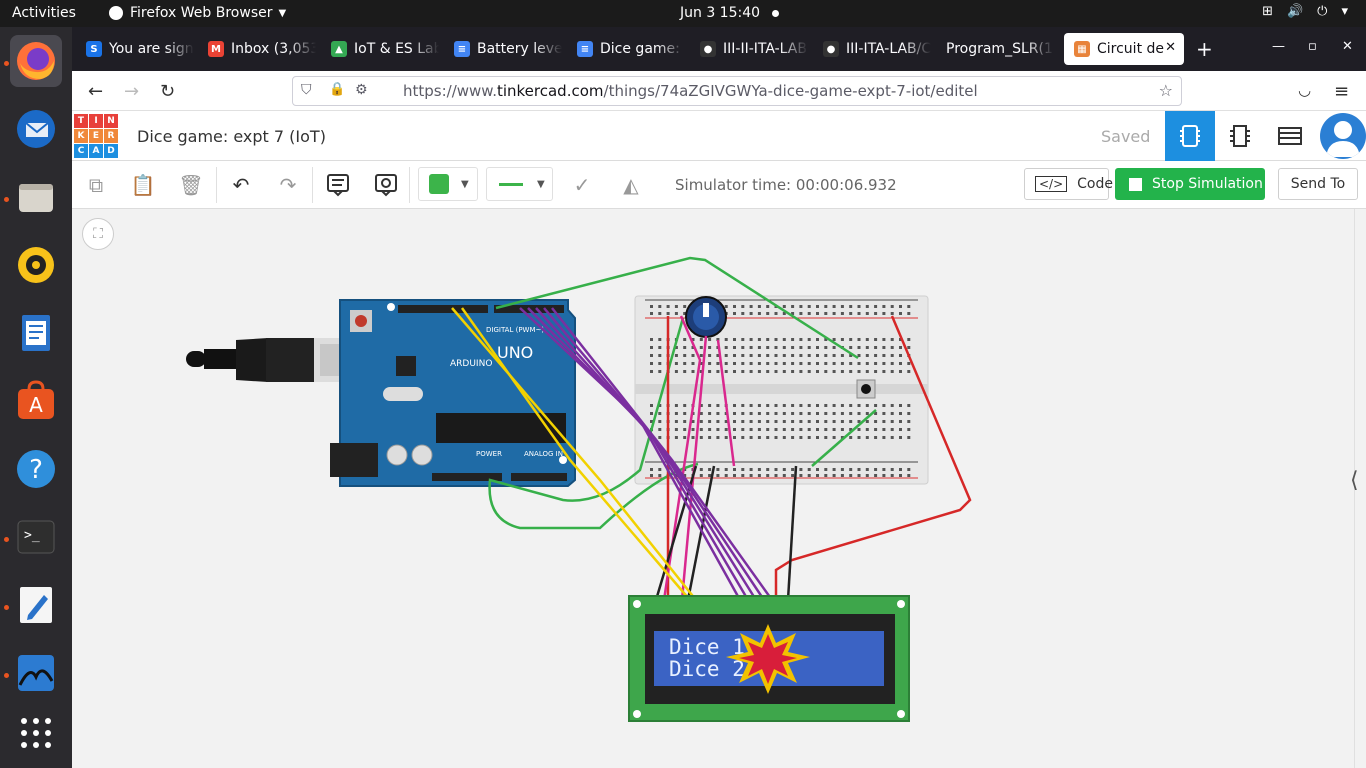 This screenshot has width=1366, height=768. I want to click on app-menu: Firefox Web Browser ▼, so click(197, 13).